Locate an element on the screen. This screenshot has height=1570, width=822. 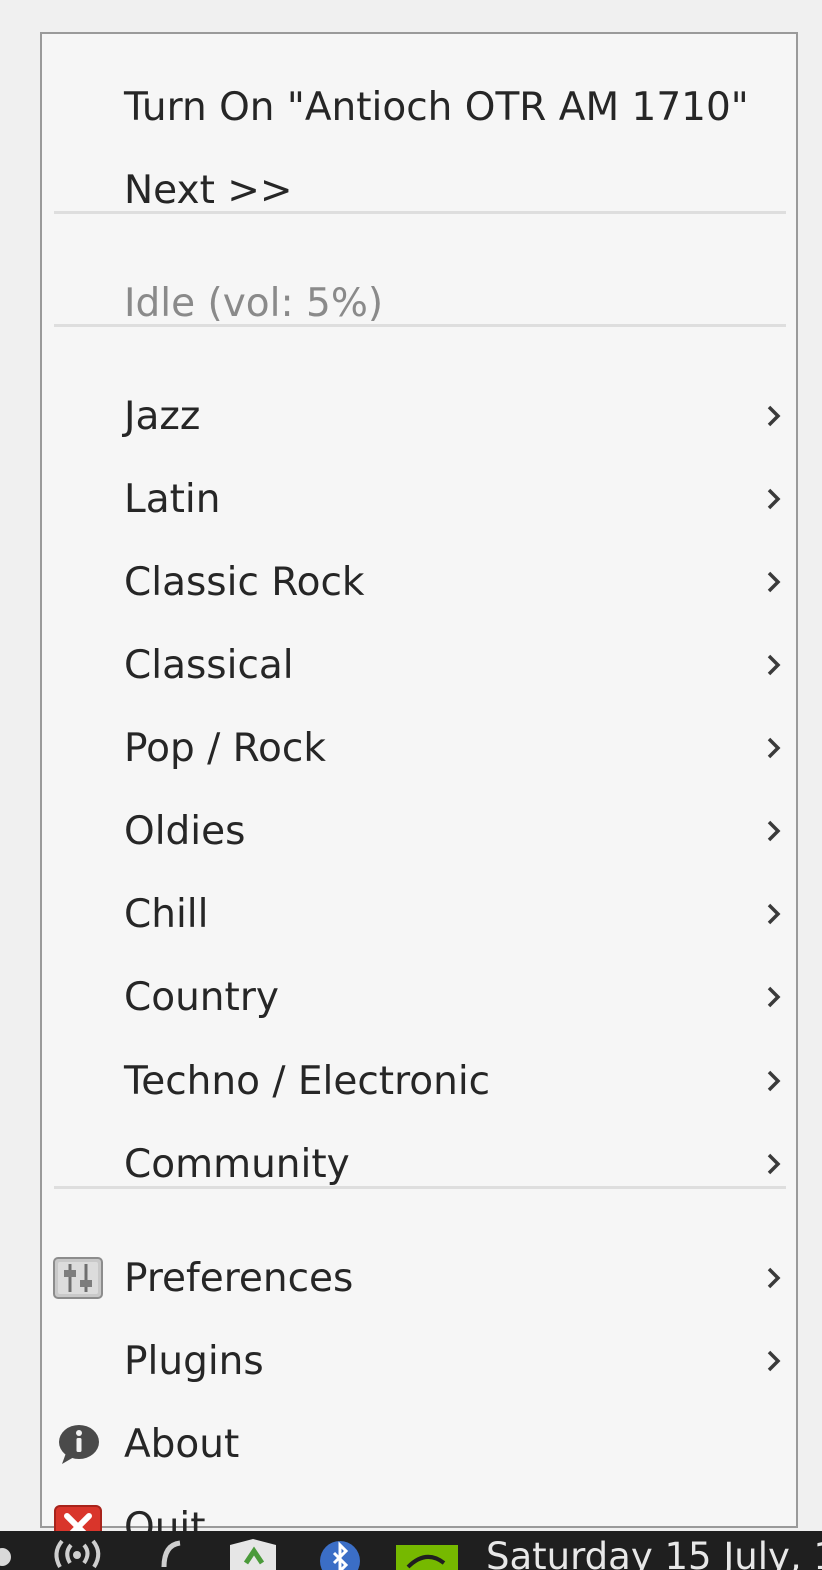
taskbar: Saturday 15 July, 1 is located at coordinates (411, 1550).